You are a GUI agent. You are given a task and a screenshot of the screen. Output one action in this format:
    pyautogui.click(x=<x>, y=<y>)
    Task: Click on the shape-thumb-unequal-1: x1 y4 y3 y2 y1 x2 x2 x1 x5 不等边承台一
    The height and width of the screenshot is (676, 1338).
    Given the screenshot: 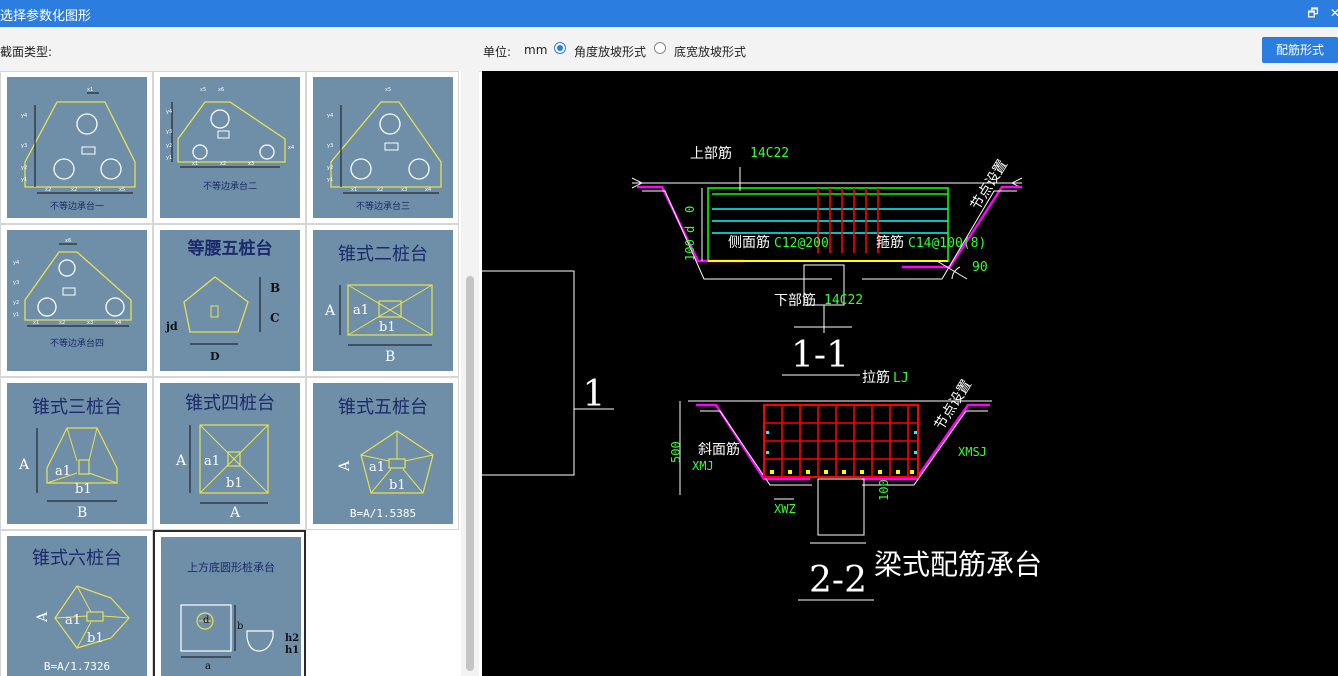 What is the action you would take?
    pyautogui.click(x=76, y=147)
    